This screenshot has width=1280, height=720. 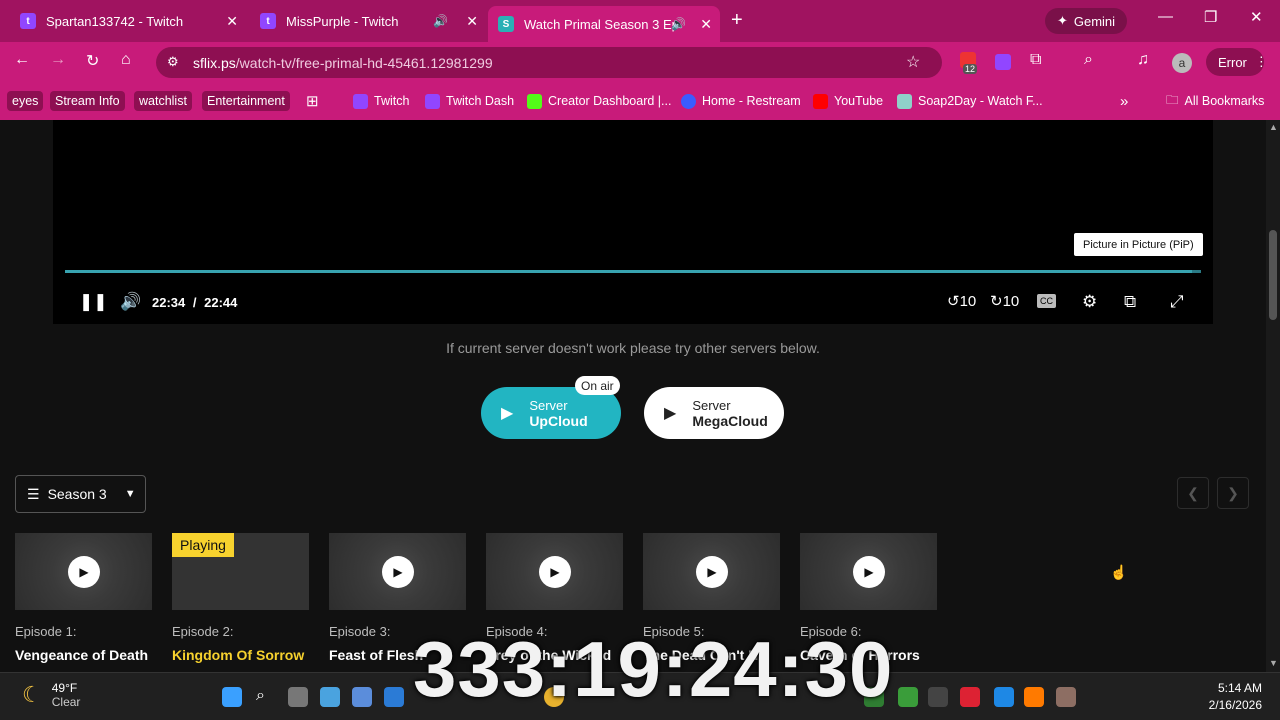 What do you see at coordinates (1035, 60) in the screenshot?
I see `extensions-icon: ⧉` at bounding box center [1035, 60].